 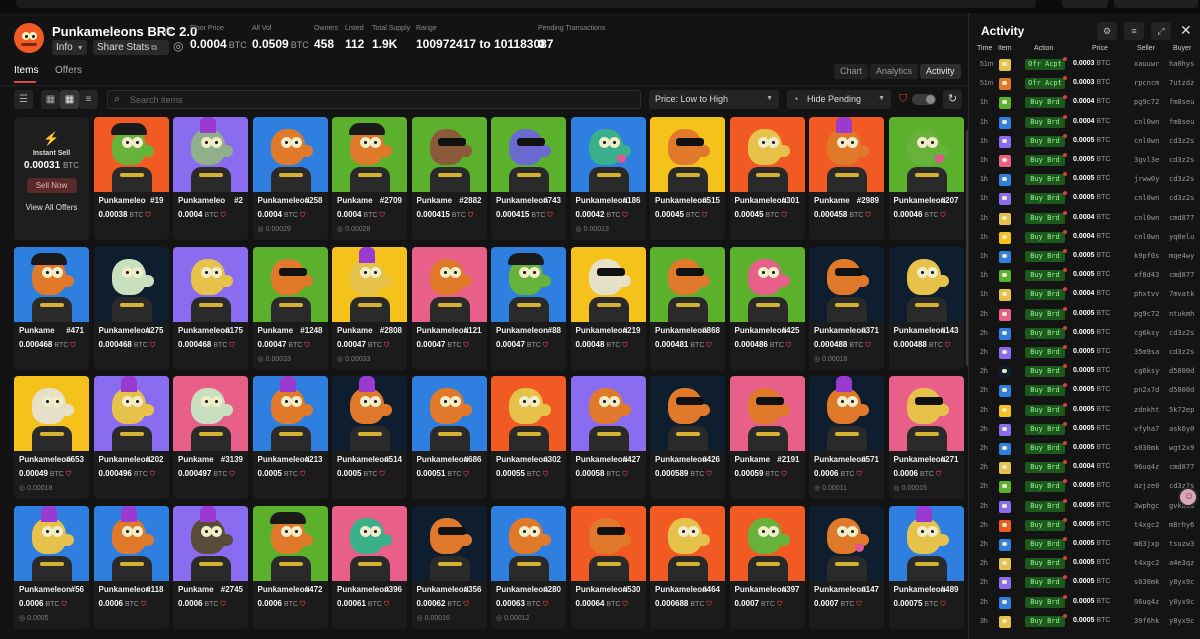 I want to click on star-icon: ☆, so click(x=168, y=31).